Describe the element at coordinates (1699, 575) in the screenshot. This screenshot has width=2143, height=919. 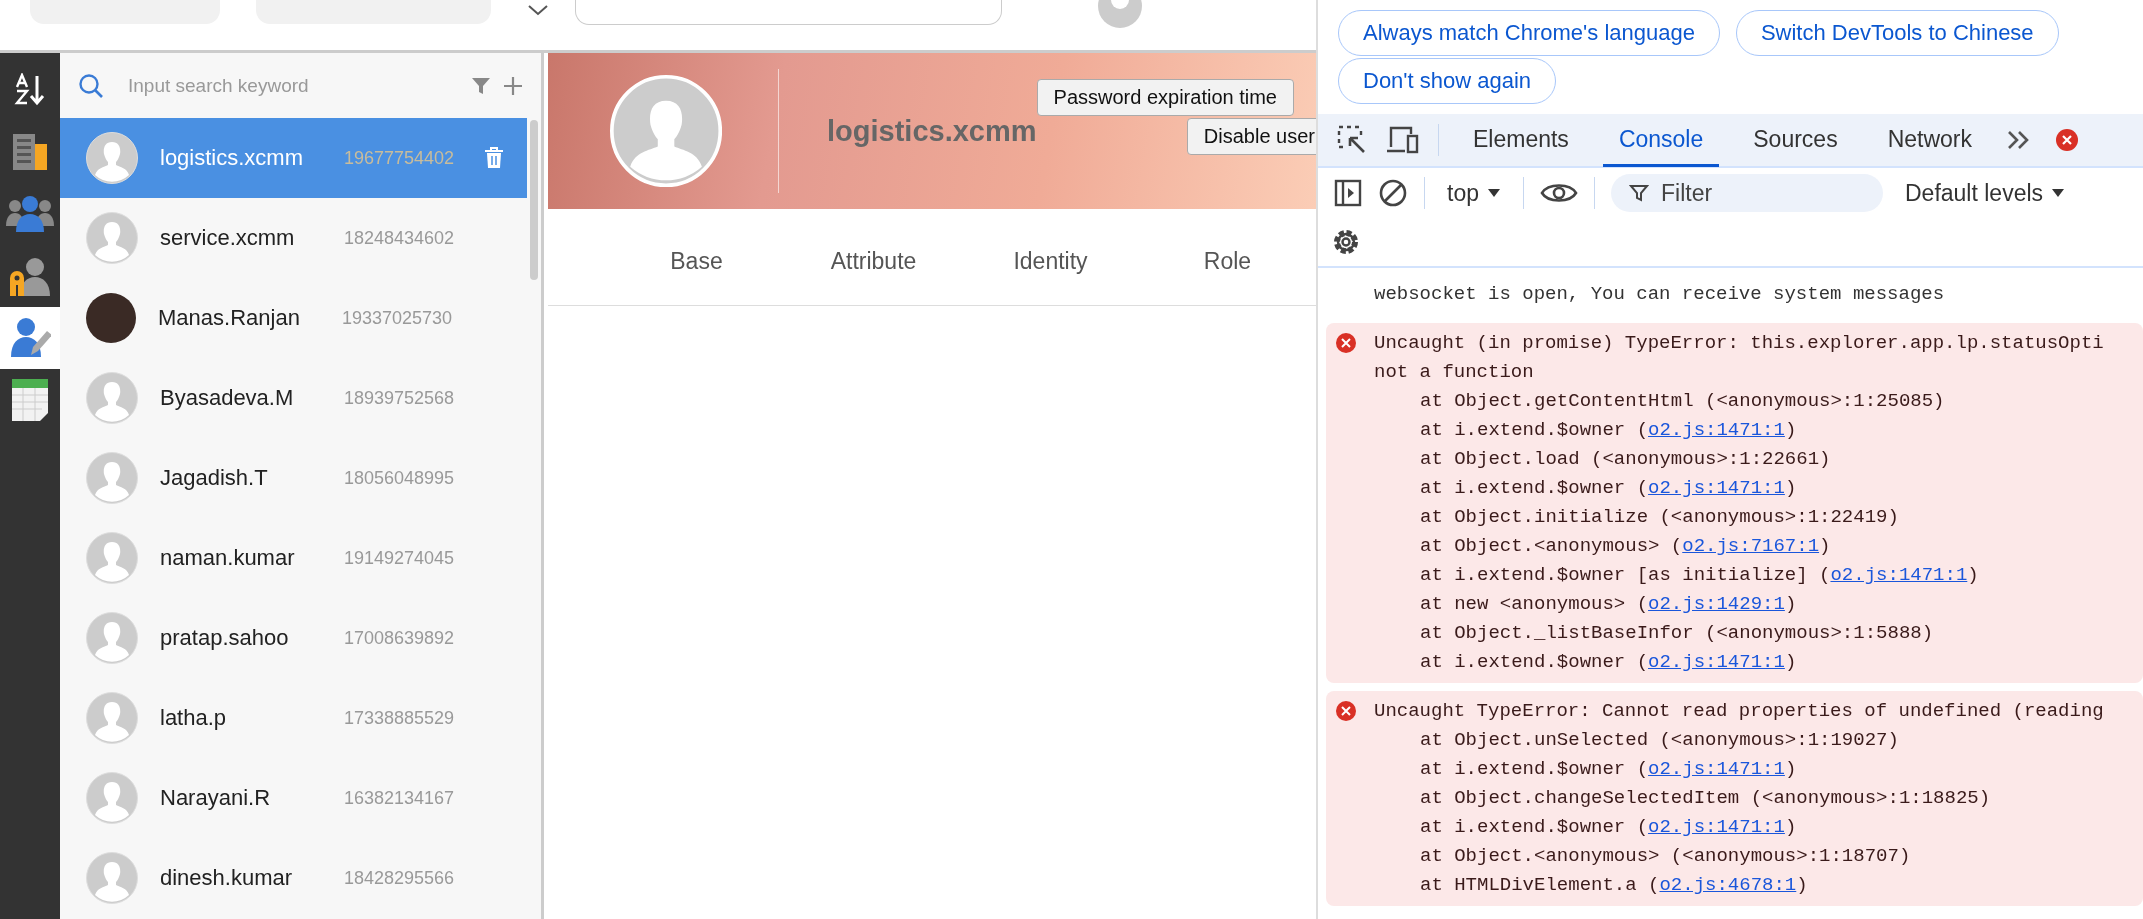
I see `stack-trace-line: at i.extend.$owner [as initialize] (o2.js:1471:1)` at that location.